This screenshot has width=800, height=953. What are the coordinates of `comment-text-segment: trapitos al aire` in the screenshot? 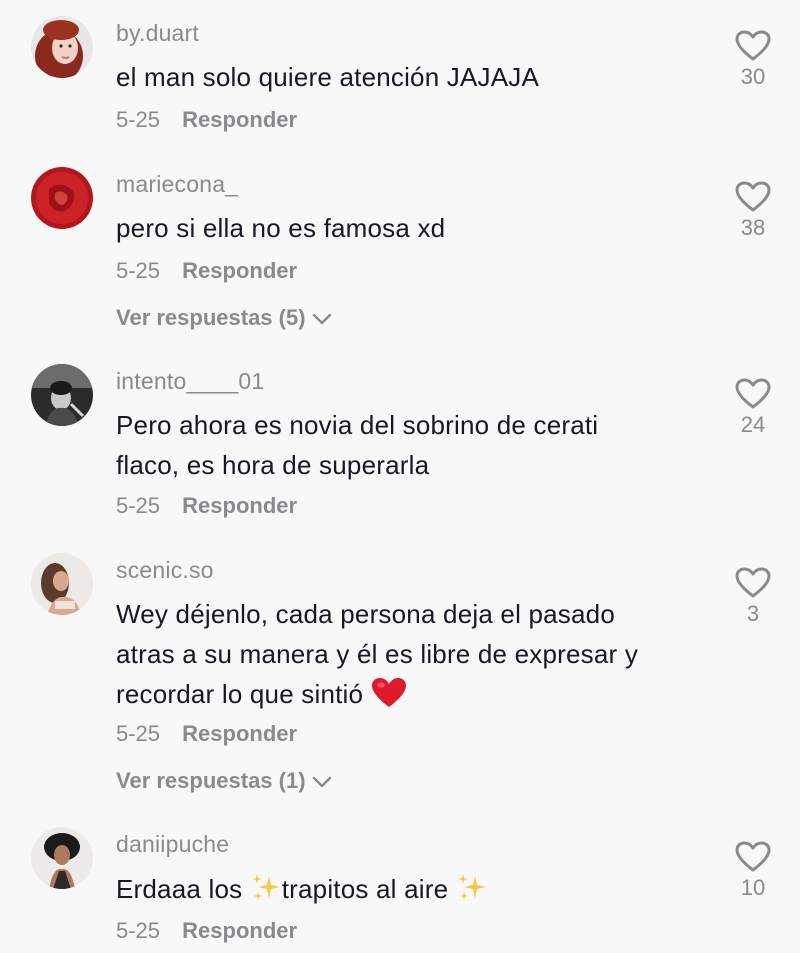 It's located at (368, 889).